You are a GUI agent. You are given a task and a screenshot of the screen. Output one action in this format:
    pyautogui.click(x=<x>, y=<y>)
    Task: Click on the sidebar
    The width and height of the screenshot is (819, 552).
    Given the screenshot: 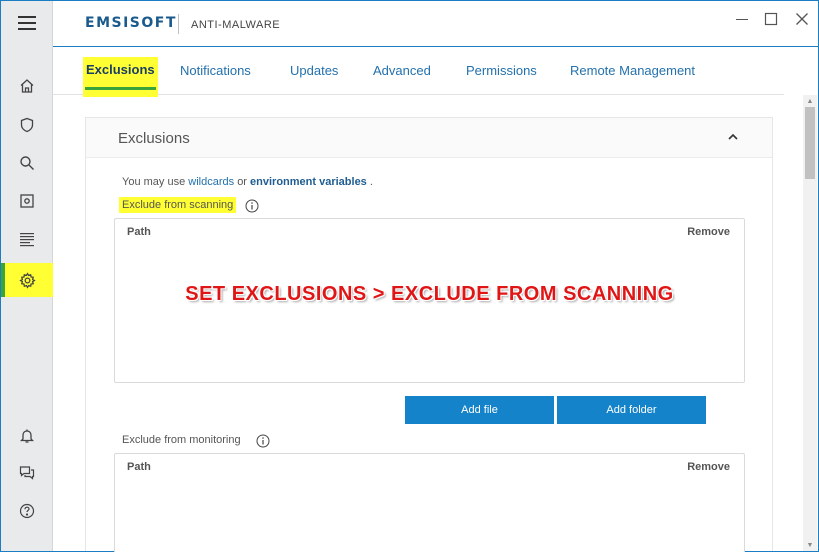 What is the action you would take?
    pyautogui.click(x=27, y=276)
    